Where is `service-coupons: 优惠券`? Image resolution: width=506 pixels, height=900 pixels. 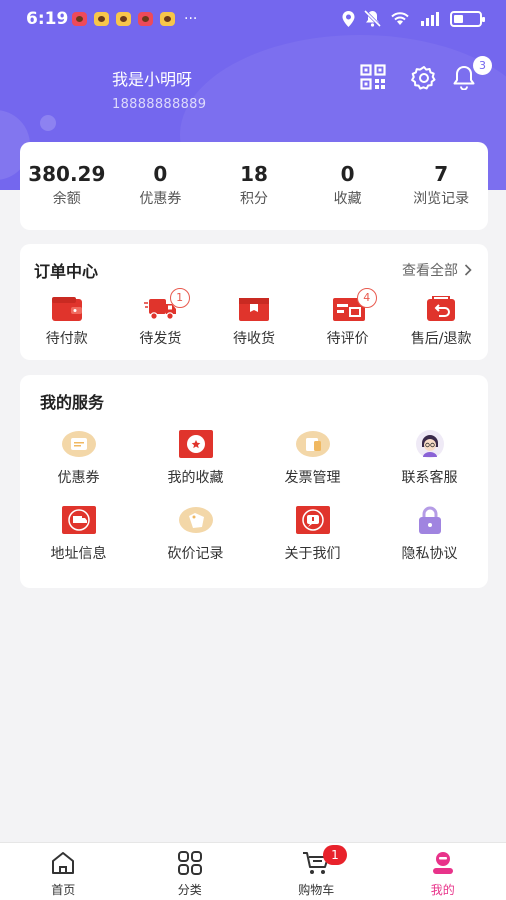 service-coupons: 优惠券 is located at coordinates (78, 458).